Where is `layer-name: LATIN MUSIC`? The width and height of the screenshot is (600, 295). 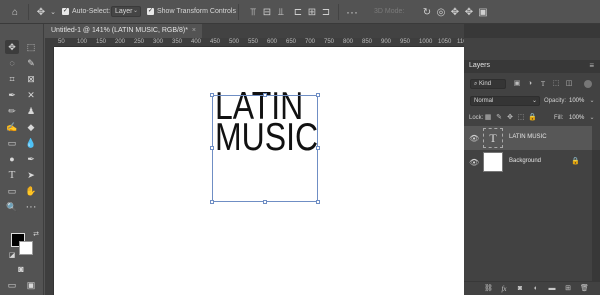
layer-name: LATIN MUSIC is located at coordinates (528, 137).